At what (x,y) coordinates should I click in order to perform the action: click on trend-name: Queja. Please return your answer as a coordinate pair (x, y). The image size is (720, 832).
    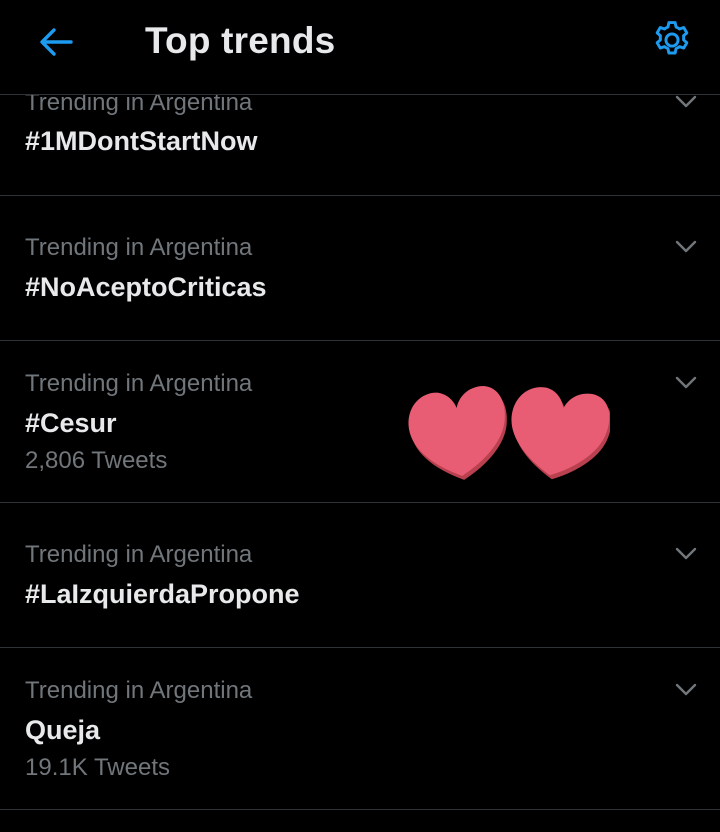
    Looking at the image, I should click on (63, 730).